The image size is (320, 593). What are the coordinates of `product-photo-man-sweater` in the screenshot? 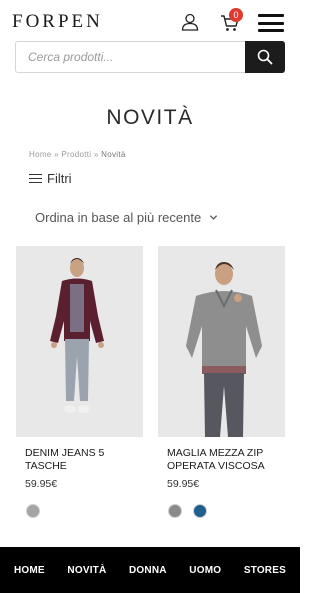 It's located at (221, 341).